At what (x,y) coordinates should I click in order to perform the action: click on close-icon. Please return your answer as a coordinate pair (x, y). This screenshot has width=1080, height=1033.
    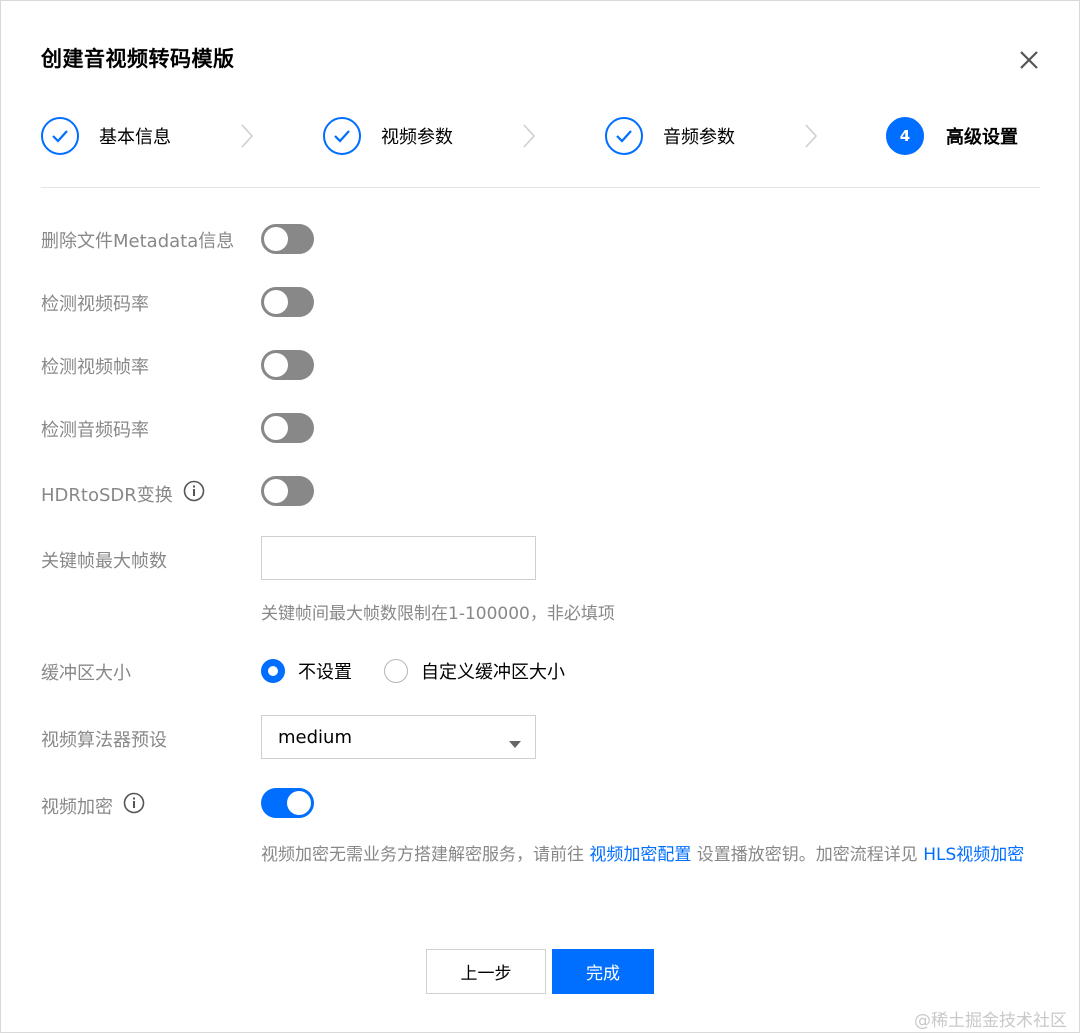
    Looking at the image, I should click on (1029, 60).